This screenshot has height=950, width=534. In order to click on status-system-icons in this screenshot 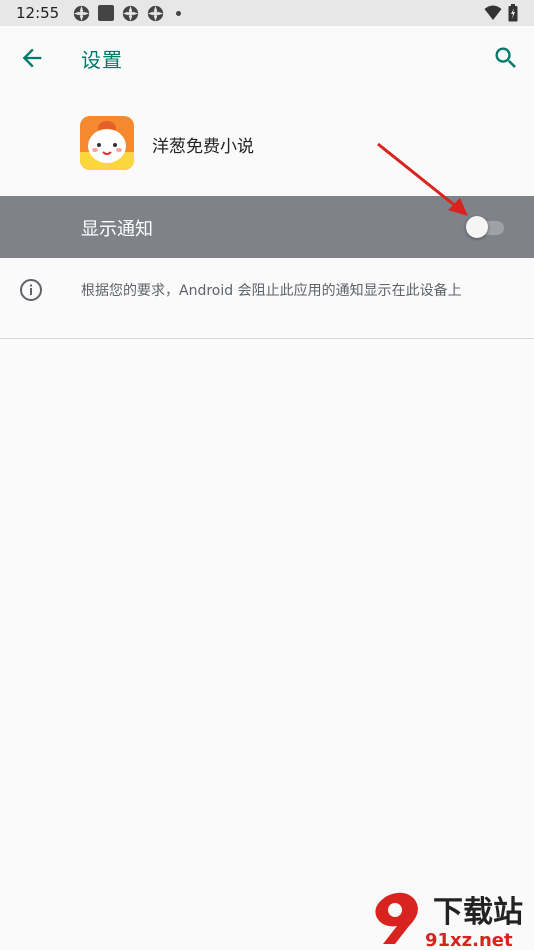, I will do `click(501, 13)`.